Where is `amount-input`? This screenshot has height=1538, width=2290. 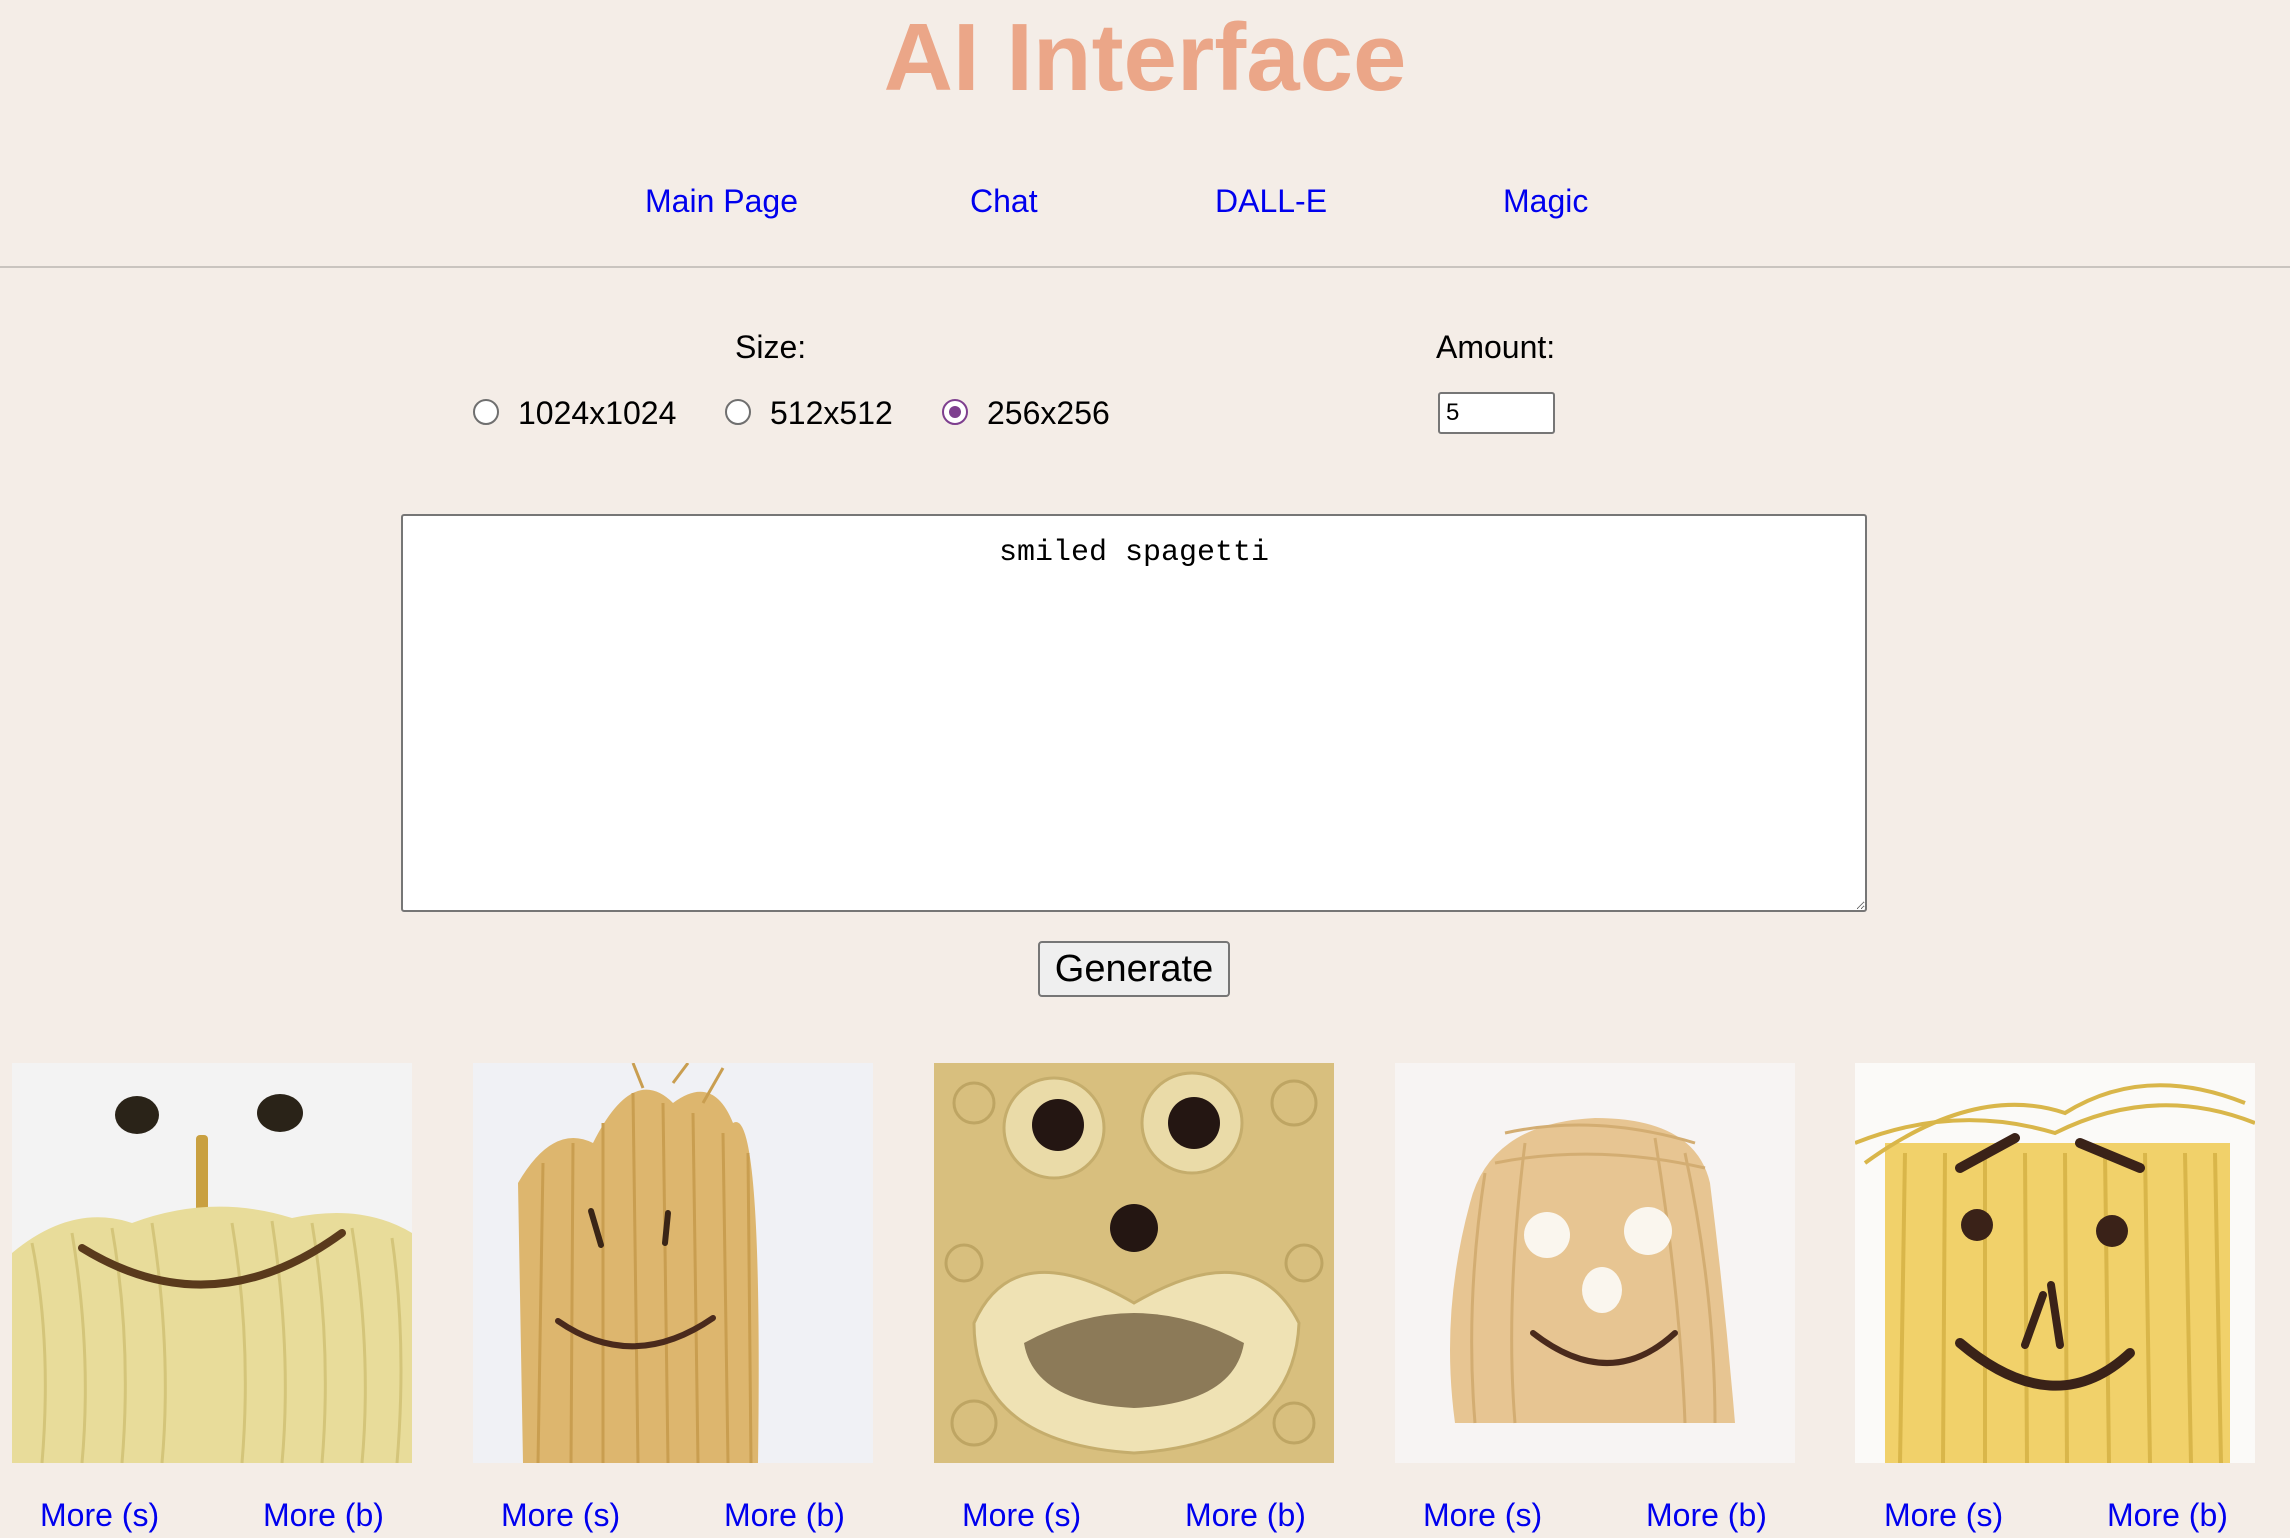 amount-input is located at coordinates (1496, 413).